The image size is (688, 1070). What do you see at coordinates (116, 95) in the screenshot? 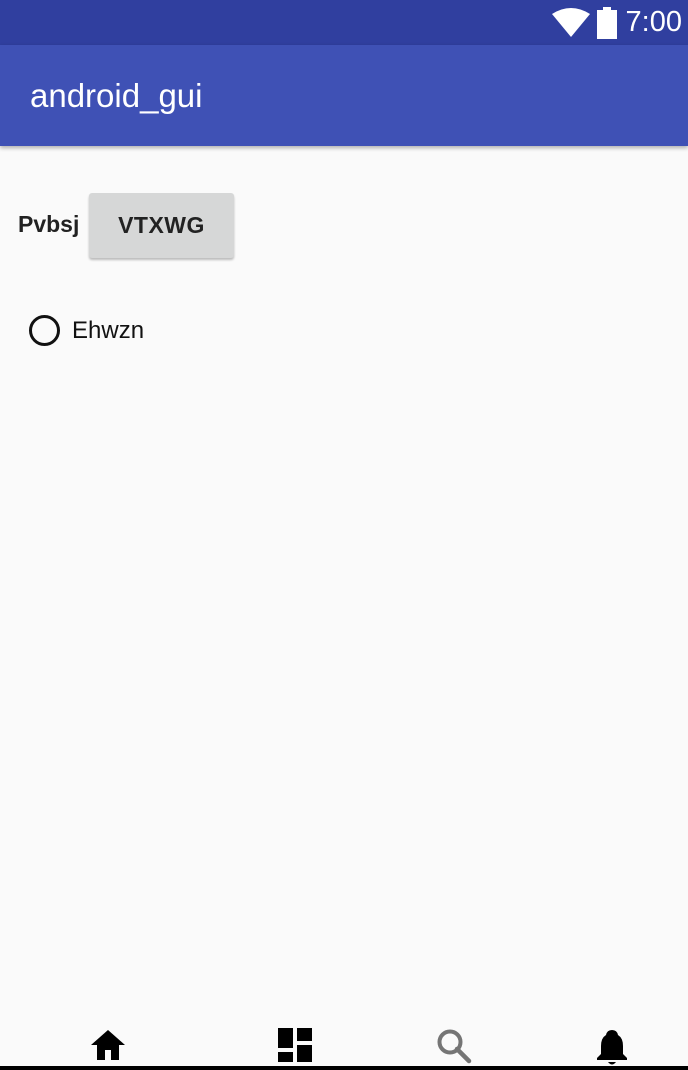
I see `app-title: android_gui` at bounding box center [116, 95].